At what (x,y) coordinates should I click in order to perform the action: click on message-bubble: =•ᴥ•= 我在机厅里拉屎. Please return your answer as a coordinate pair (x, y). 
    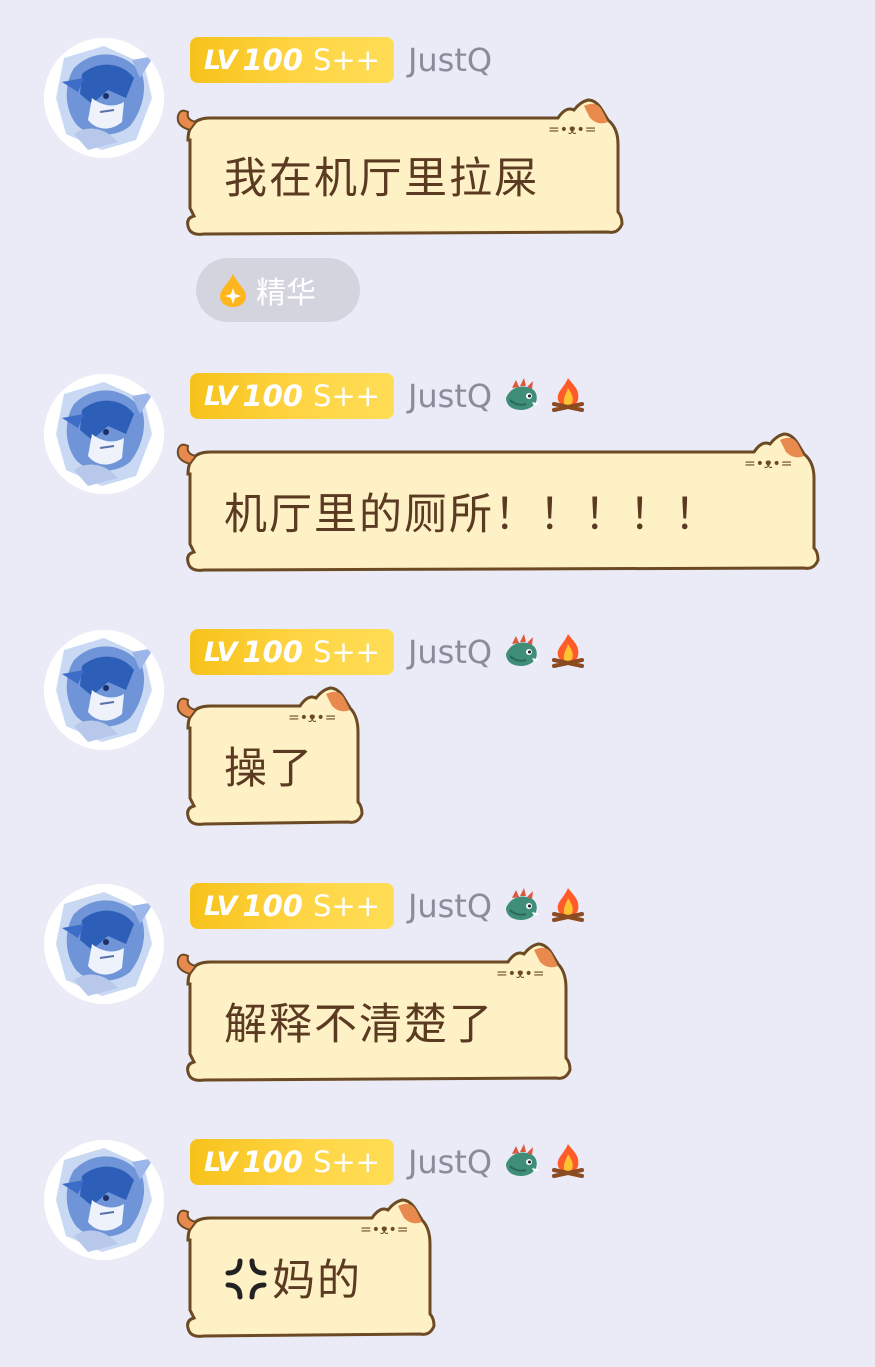
    Looking at the image, I should click on (402, 170).